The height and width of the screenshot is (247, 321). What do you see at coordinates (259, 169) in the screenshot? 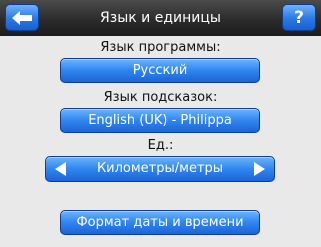
I see `right-arrow-icon` at bounding box center [259, 169].